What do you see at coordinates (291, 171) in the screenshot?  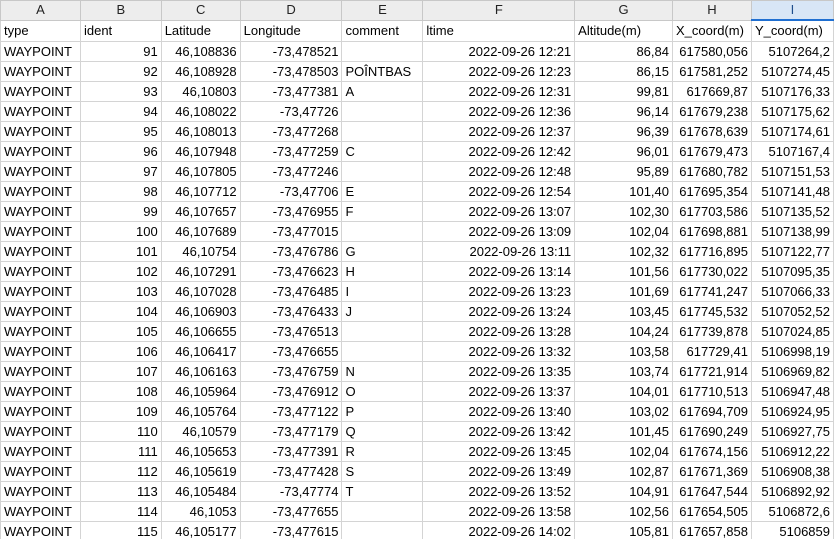 I see `cell: -73,477246` at bounding box center [291, 171].